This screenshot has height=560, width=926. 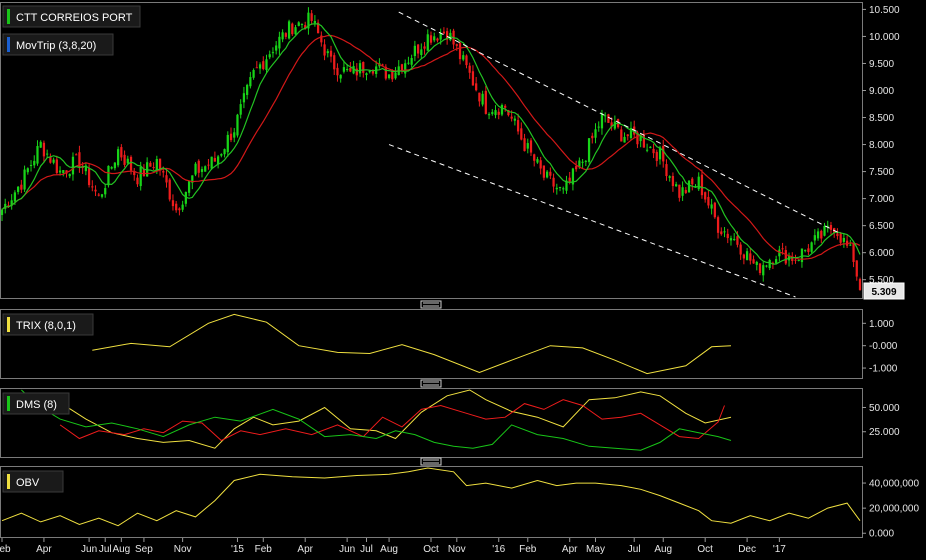 What do you see at coordinates (28, 483) in the screenshot?
I see `legend-label-obv: OBV` at bounding box center [28, 483].